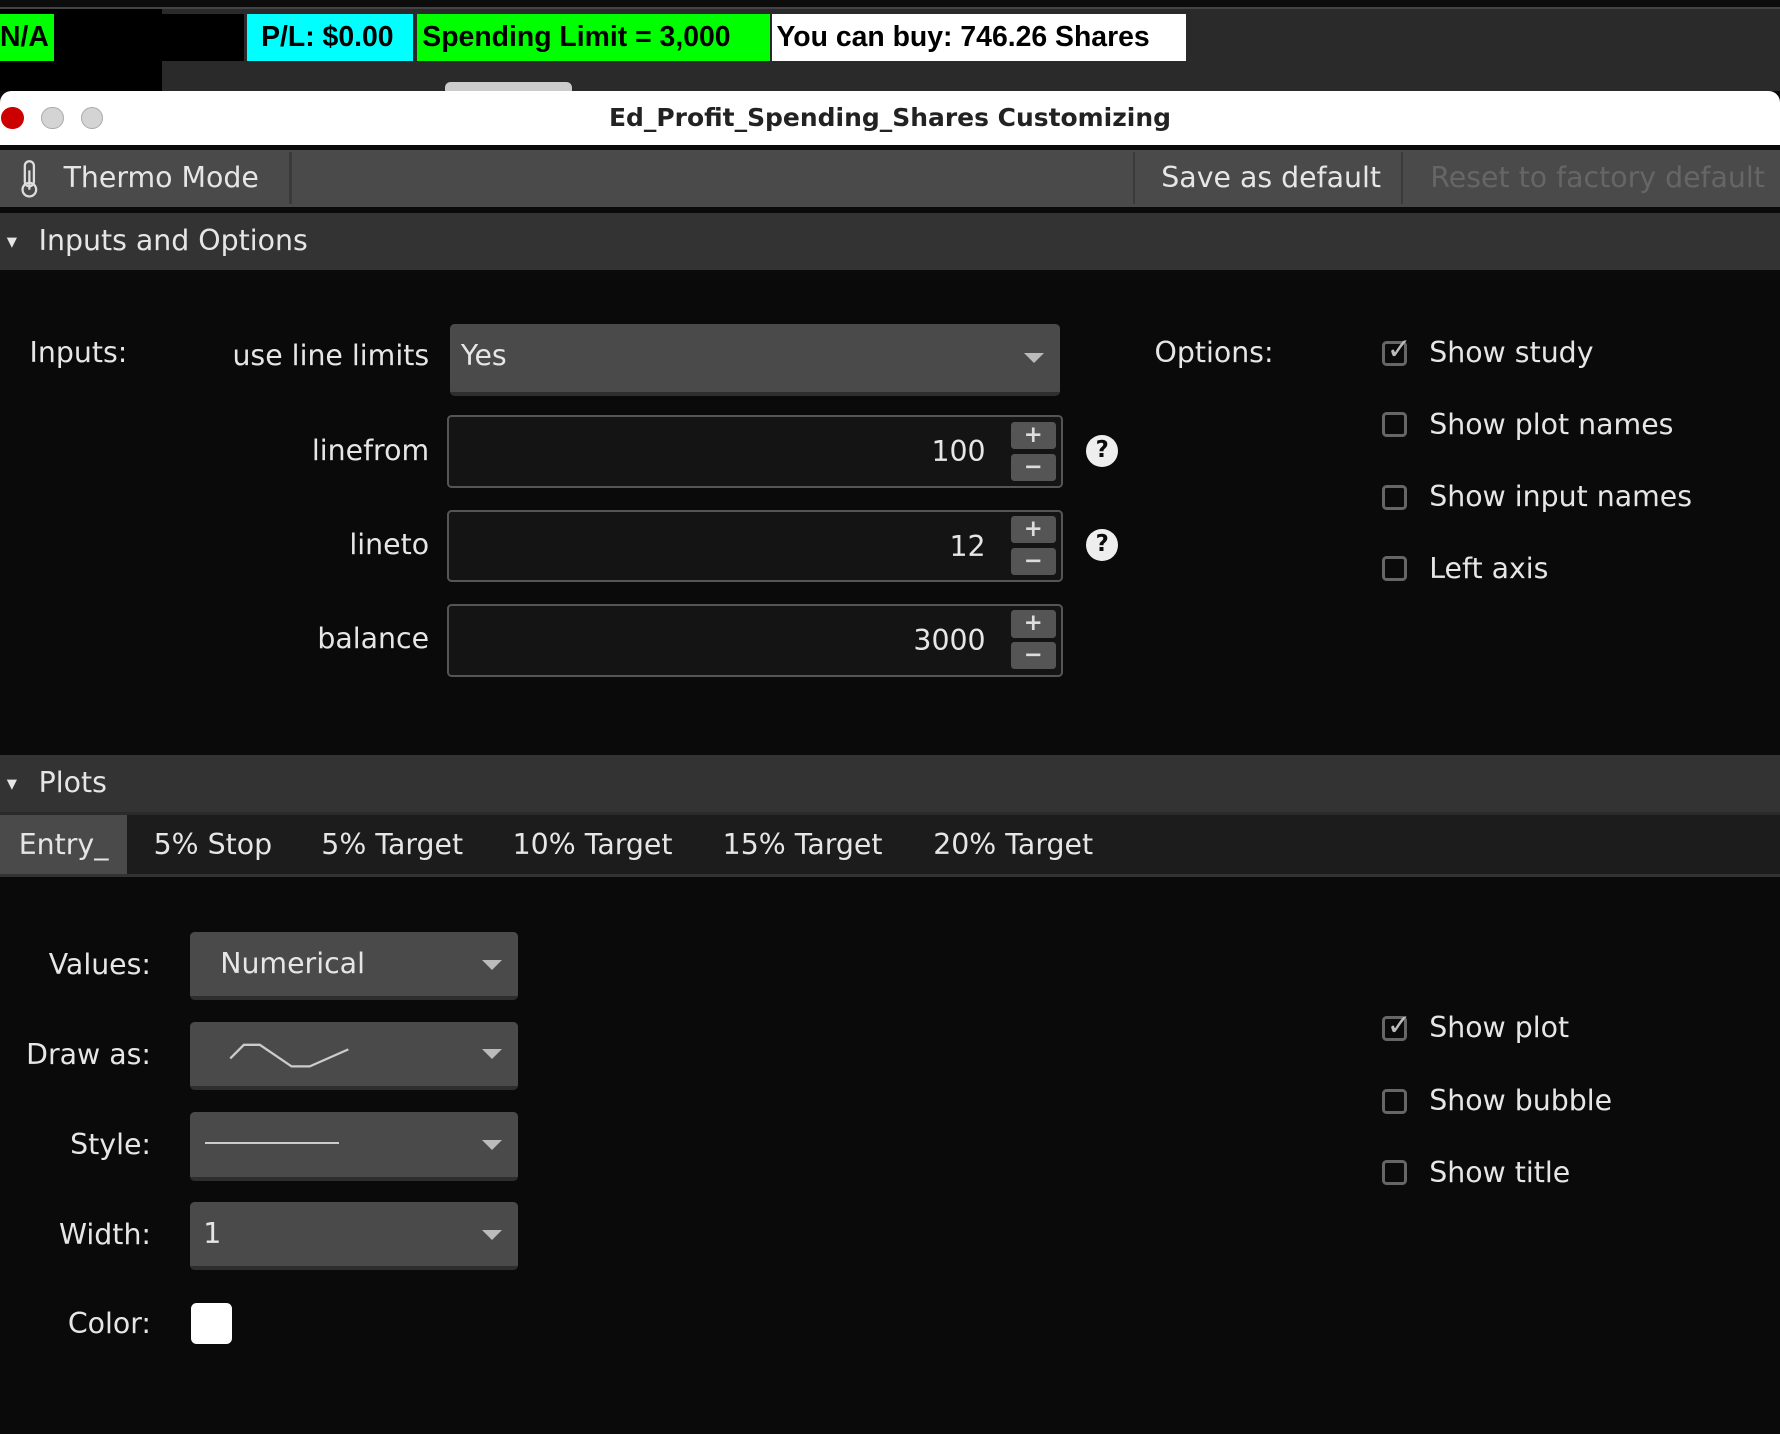 Image resolution: width=1780 pixels, height=1434 pixels. What do you see at coordinates (592, 845) in the screenshot?
I see `plot-tab: 10% Target` at bounding box center [592, 845].